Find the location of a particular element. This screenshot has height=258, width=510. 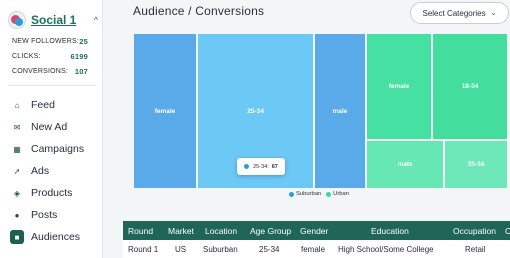

table-cell: Suburban is located at coordinates (220, 249).